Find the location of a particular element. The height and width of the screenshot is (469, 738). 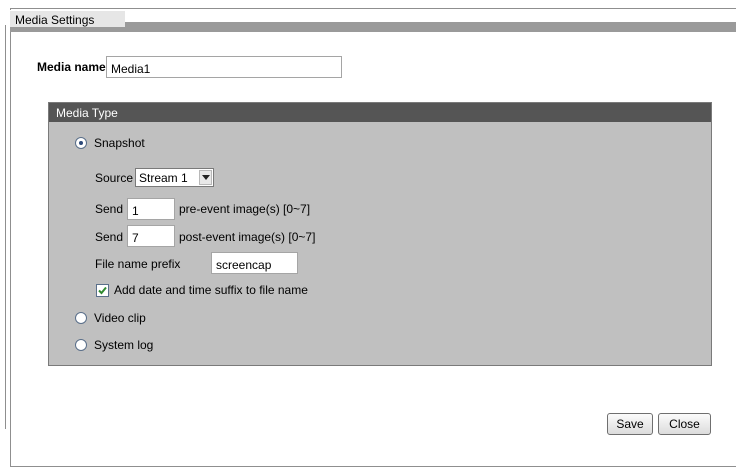

send-post-label: Send is located at coordinates (109, 237).